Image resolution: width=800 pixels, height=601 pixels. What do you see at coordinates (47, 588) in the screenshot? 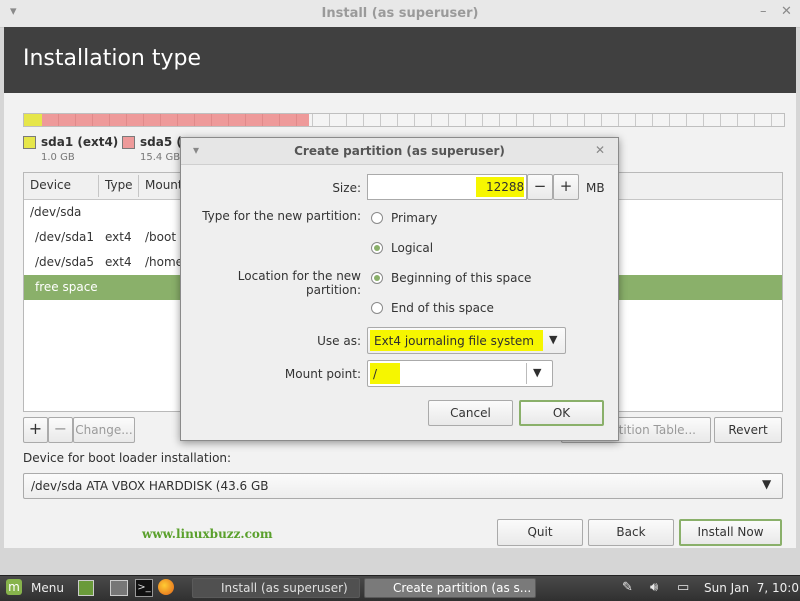
I see `menu-button: Menu` at bounding box center [47, 588].